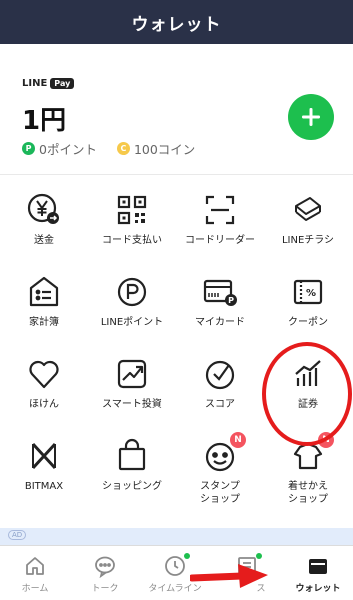  What do you see at coordinates (308, 240) in the screenshot?
I see `service-label: LINEチラシ` at bounding box center [308, 240].